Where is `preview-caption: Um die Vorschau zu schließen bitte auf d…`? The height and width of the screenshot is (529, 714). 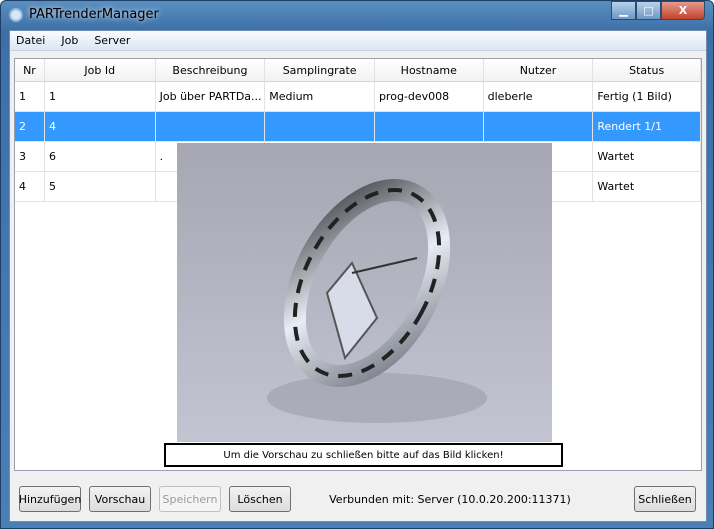
preview-caption: Um die Vorschau zu schließen bitte auf d… is located at coordinates (363, 455).